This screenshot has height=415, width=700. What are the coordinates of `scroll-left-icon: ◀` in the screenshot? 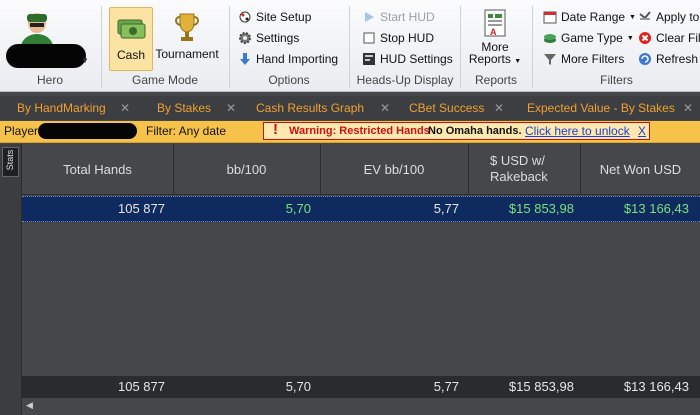 It's located at (29, 405).